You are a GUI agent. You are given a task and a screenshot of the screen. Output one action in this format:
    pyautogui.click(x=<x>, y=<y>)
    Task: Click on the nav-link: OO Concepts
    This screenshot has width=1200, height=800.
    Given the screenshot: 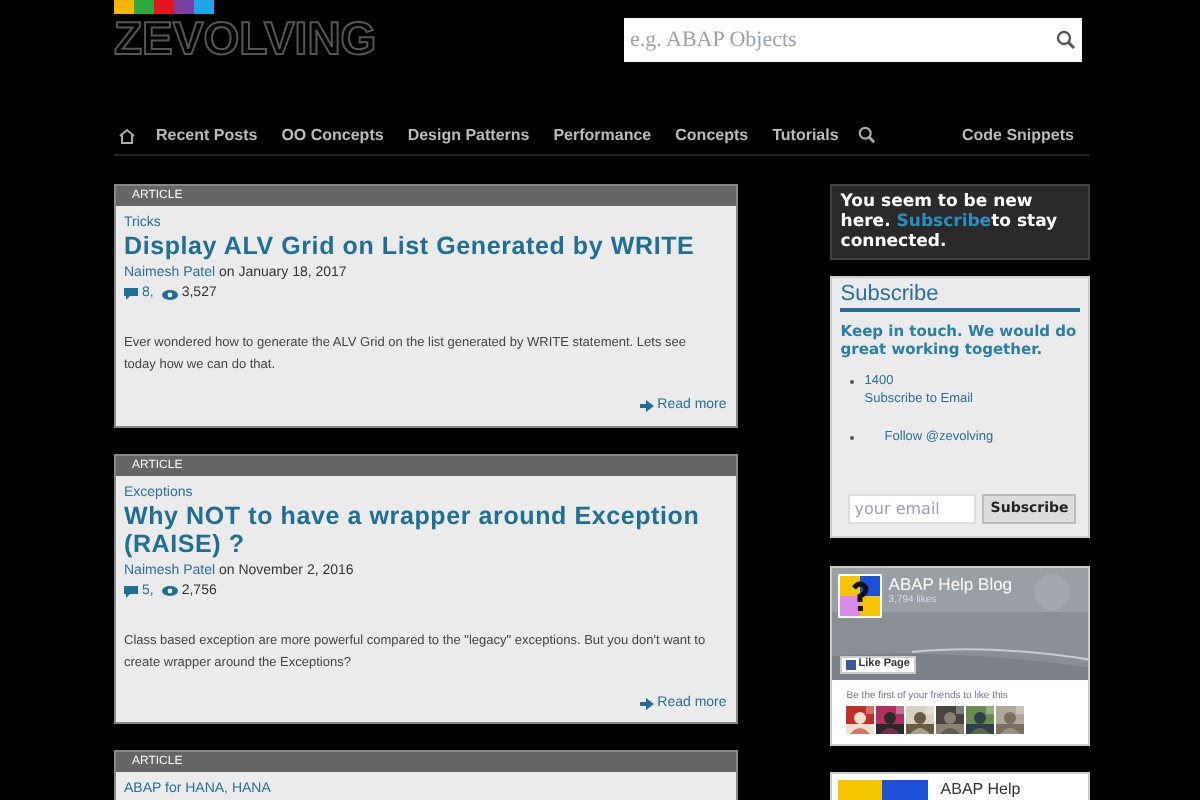 What is the action you would take?
    pyautogui.click(x=332, y=135)
    